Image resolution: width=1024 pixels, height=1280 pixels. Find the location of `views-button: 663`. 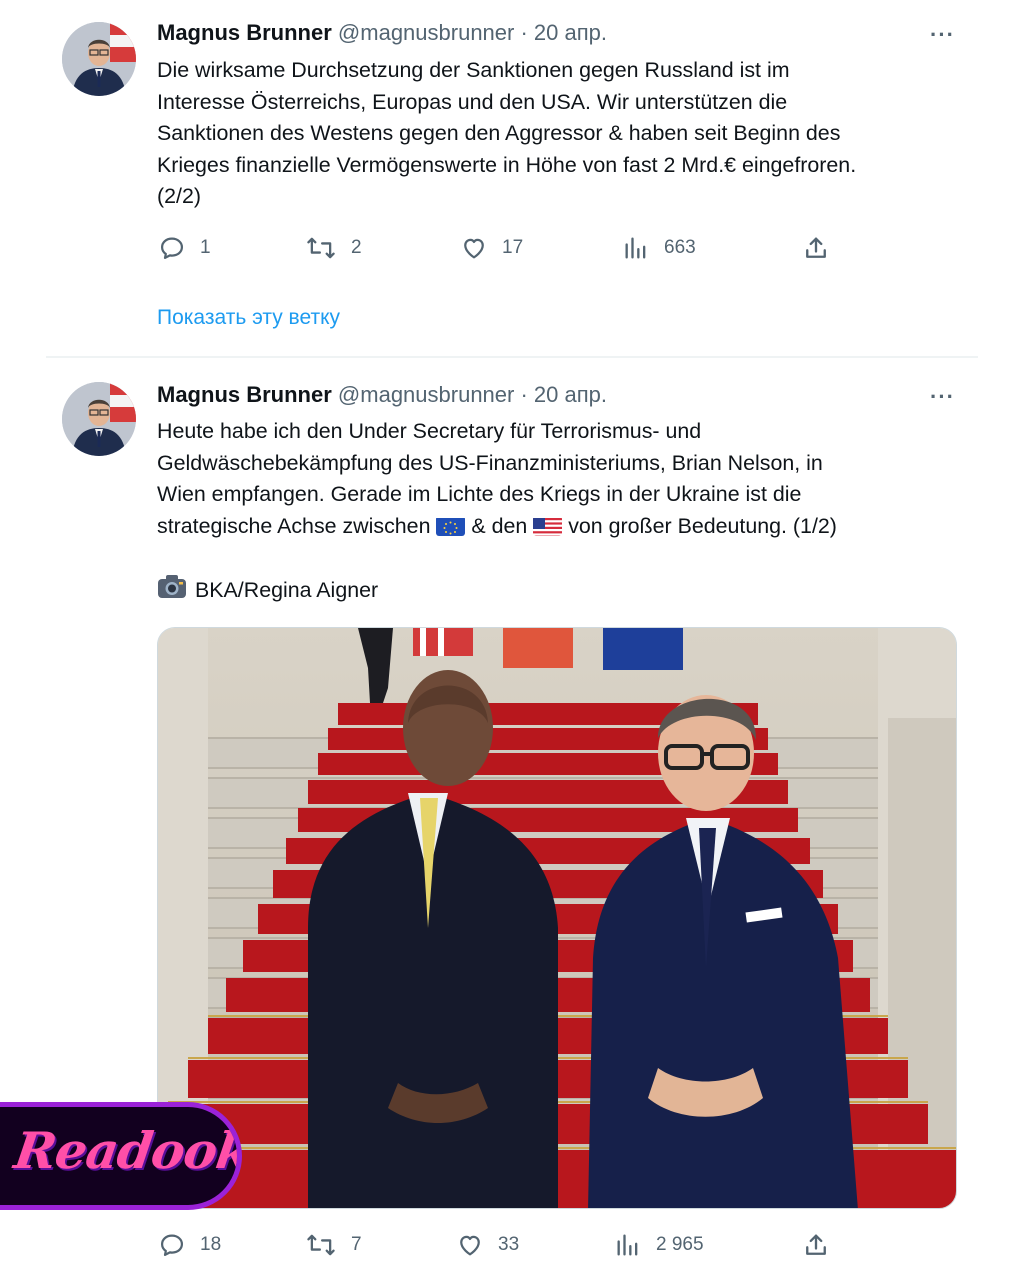

views-button: 663 is located at coordinates (659, 248).